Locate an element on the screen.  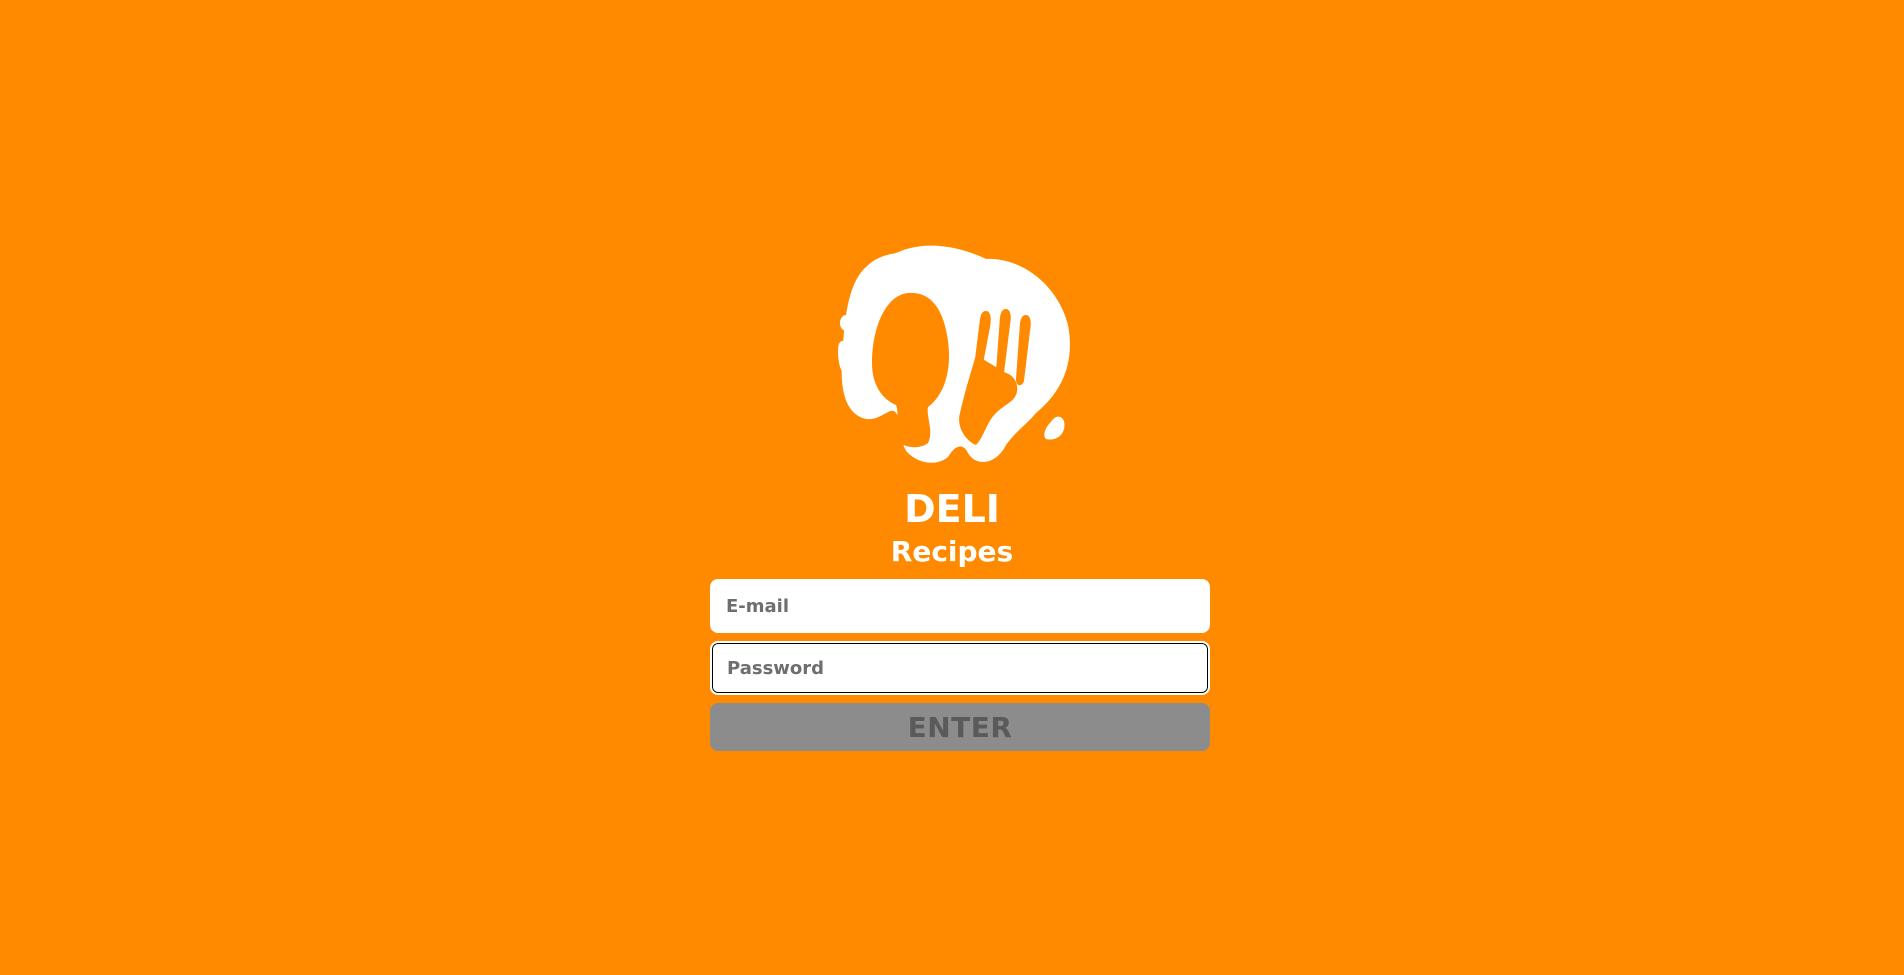
app-title: DELI is located at coordinates (952, 509).